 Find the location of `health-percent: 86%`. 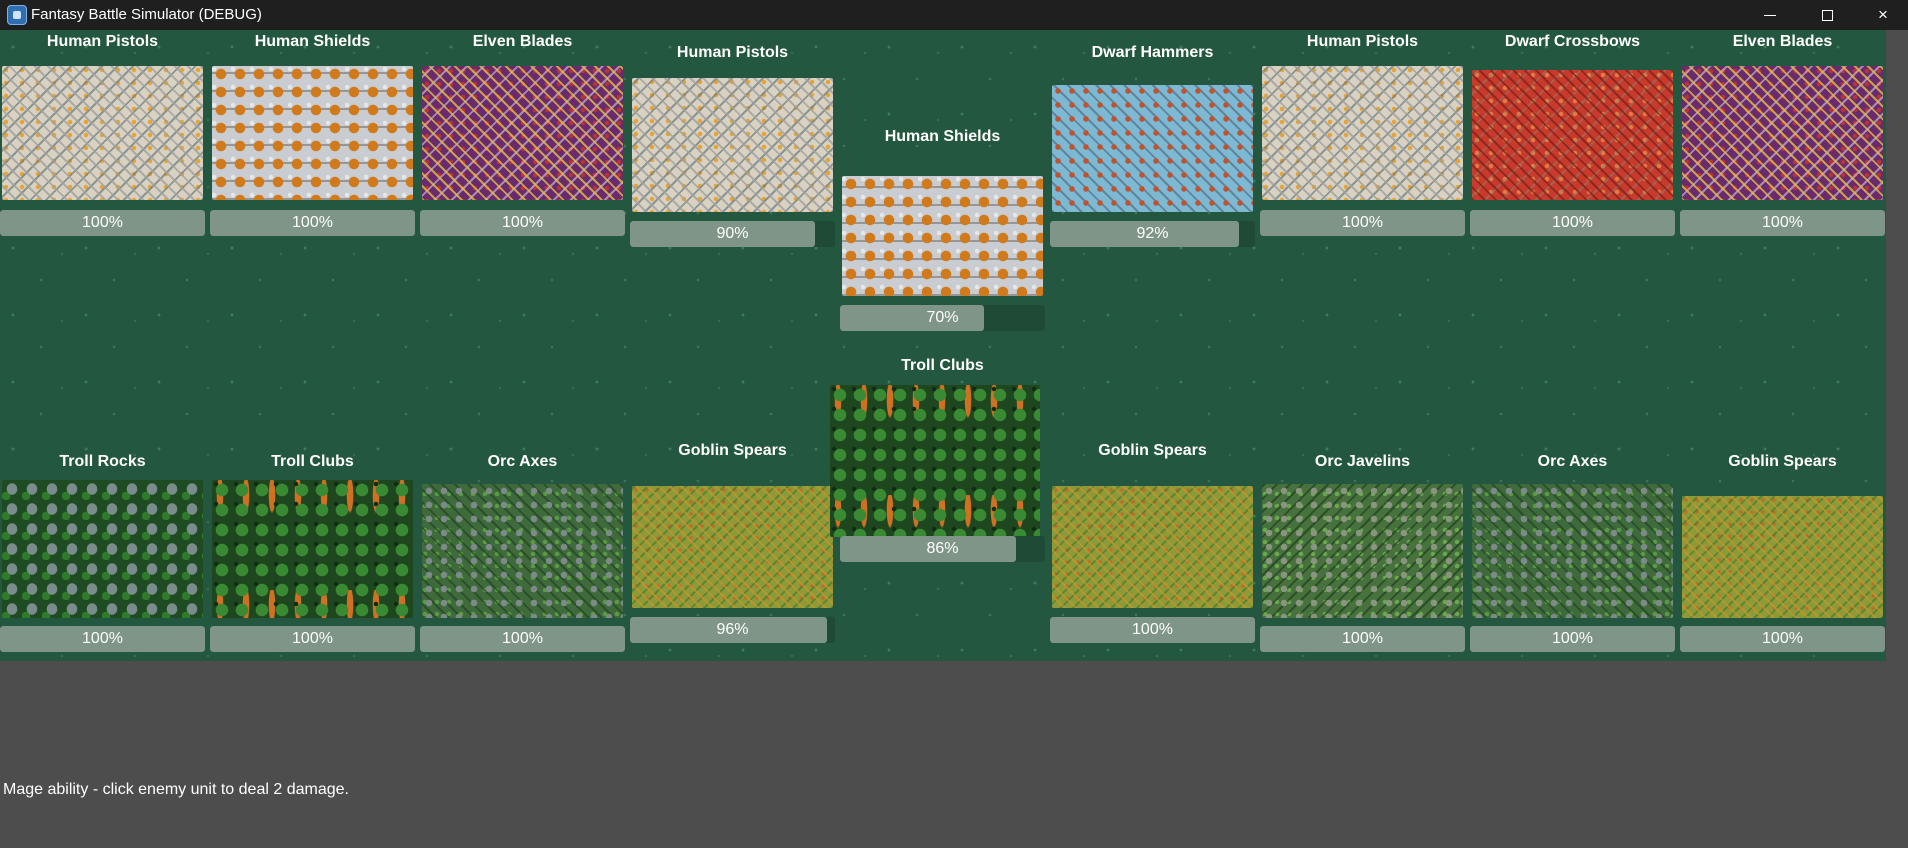

health-percent: 86% is located at coordinates (942, 548).